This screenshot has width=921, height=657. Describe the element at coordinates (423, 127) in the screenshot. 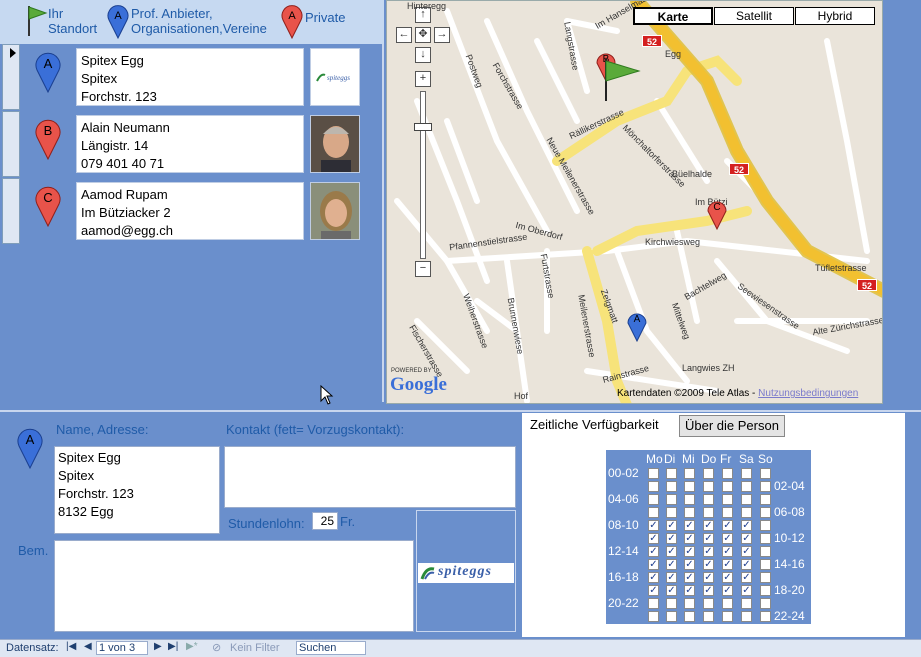

I see `zoom-slider-handle` at that location.